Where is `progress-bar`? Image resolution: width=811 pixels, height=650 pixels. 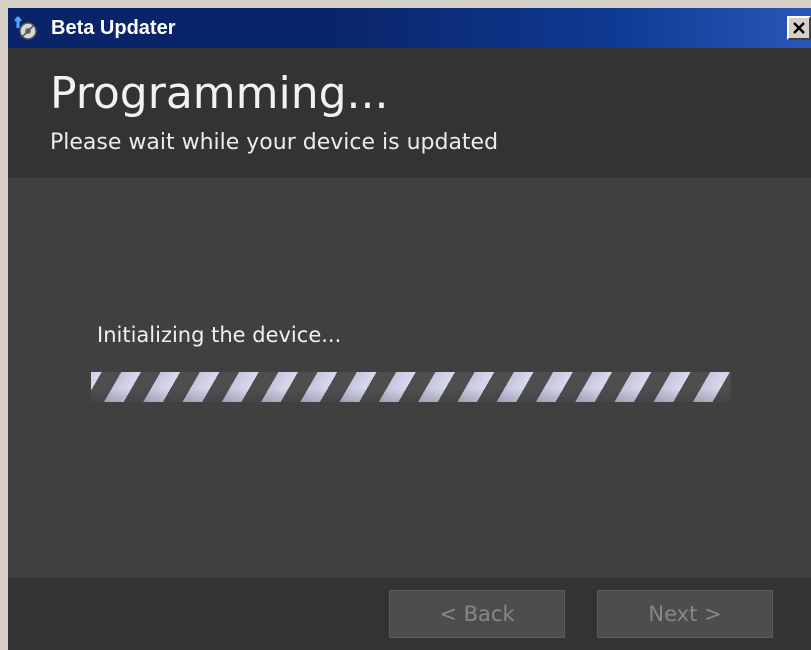 progress-bar is located at coordinates (411, 387).